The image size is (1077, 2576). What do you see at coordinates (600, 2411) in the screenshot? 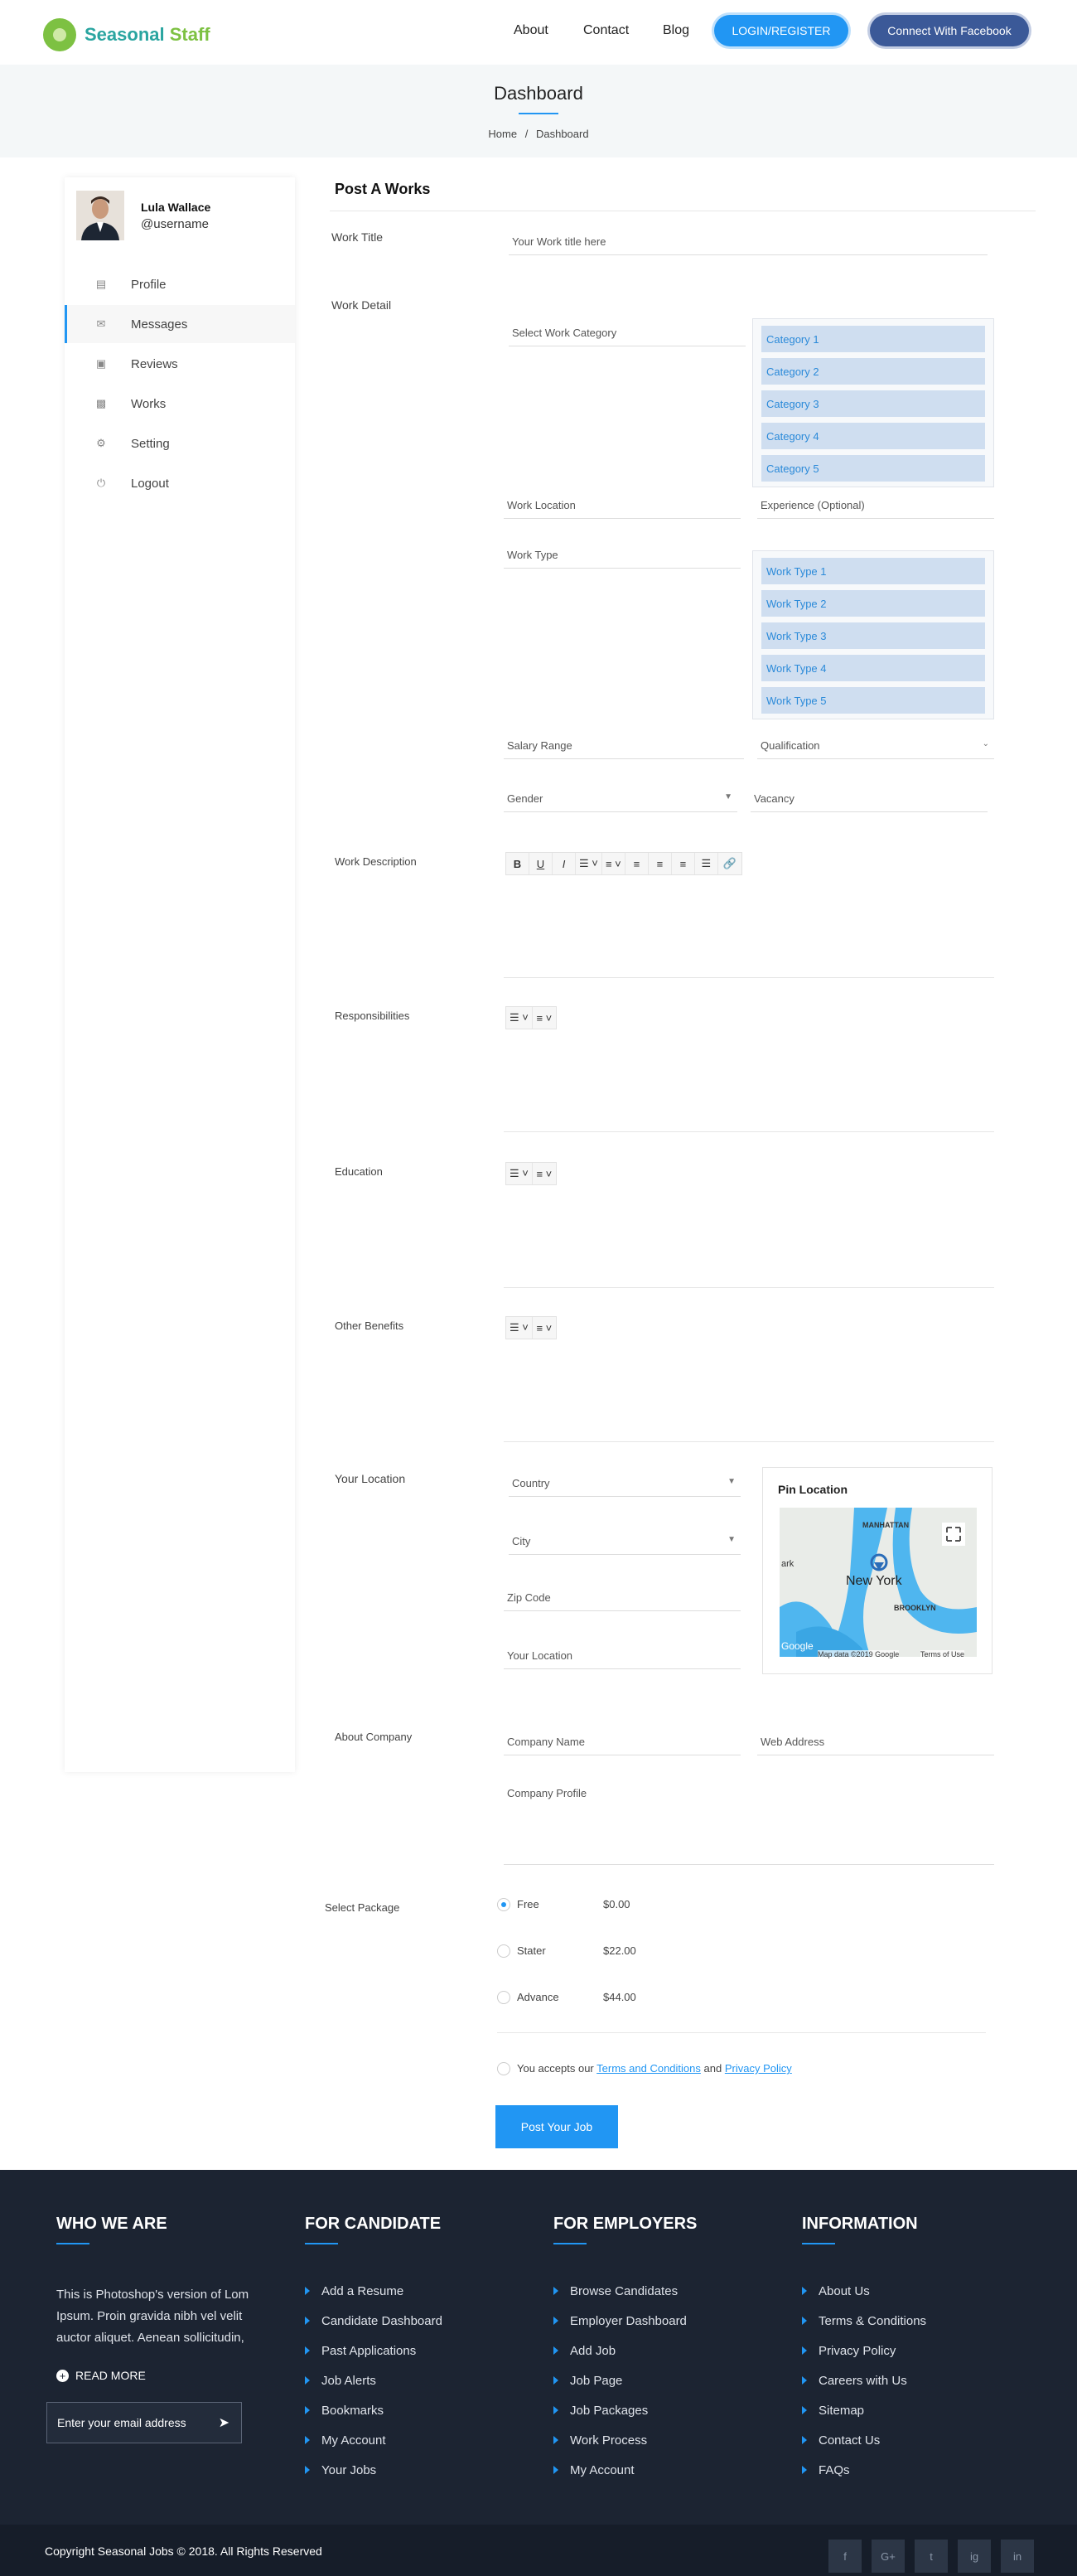
I see `footer-link: Job Packages` at bounding box center [600, 2411].